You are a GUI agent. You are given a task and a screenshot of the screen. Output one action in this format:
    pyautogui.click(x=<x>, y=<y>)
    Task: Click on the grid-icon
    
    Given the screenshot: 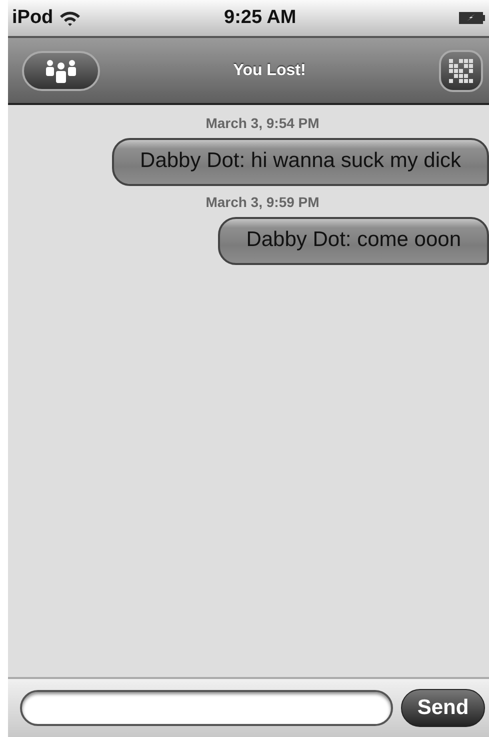 What is the action you would take?
    pyautogui.click(x=460, y=70)
    